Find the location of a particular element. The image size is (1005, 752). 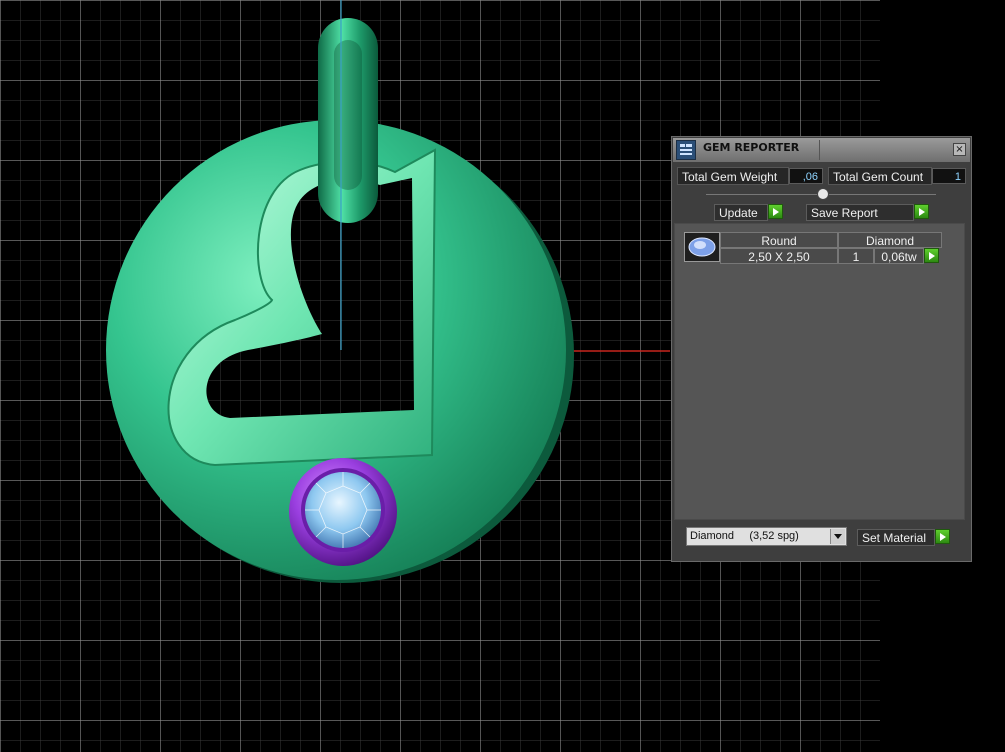

gem-material-cell: Diamond is located at coordinates (890, 240).